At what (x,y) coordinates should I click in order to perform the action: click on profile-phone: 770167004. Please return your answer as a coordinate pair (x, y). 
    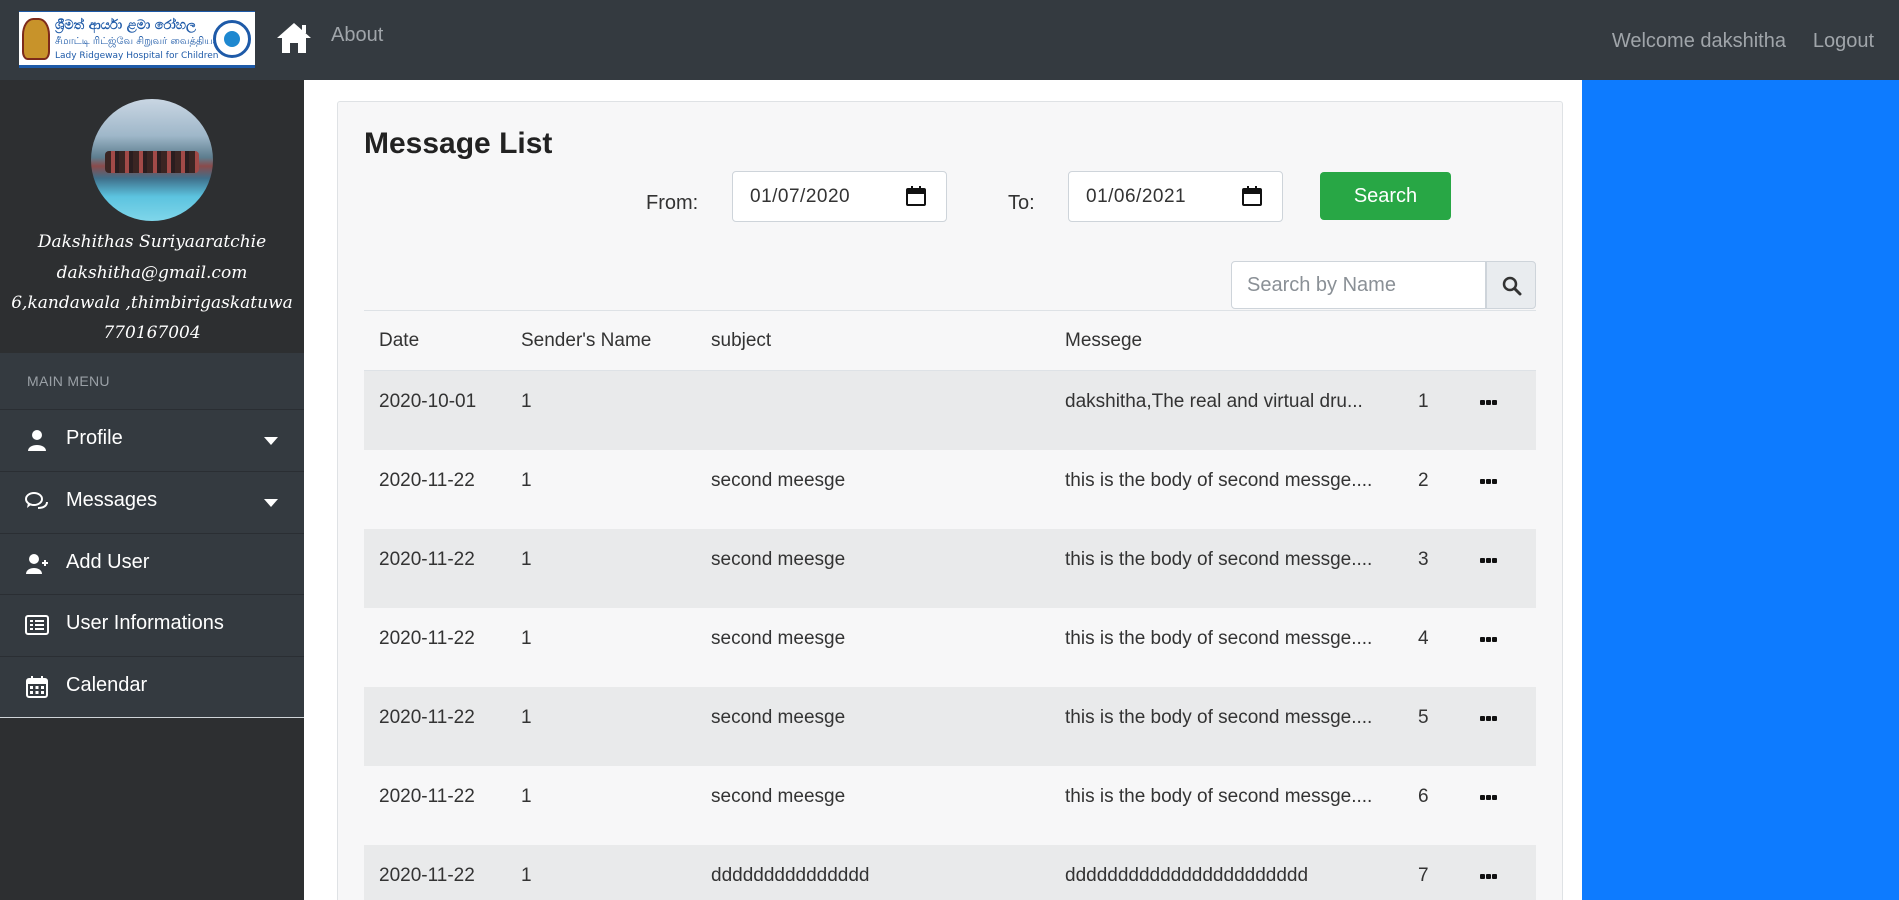
    Looking at the image, I should click on (152, 333).